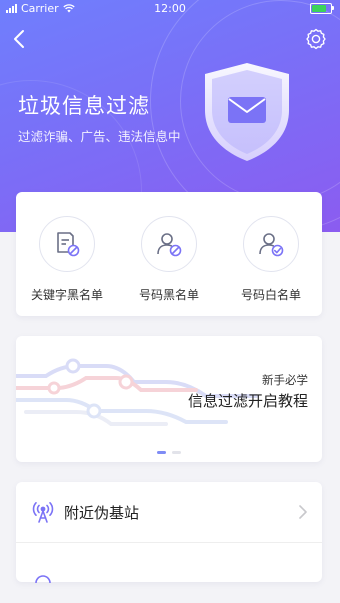 The width and height of the screenshot is (340, 603). I want to click on status-time: 12:00, so click(170, 8).